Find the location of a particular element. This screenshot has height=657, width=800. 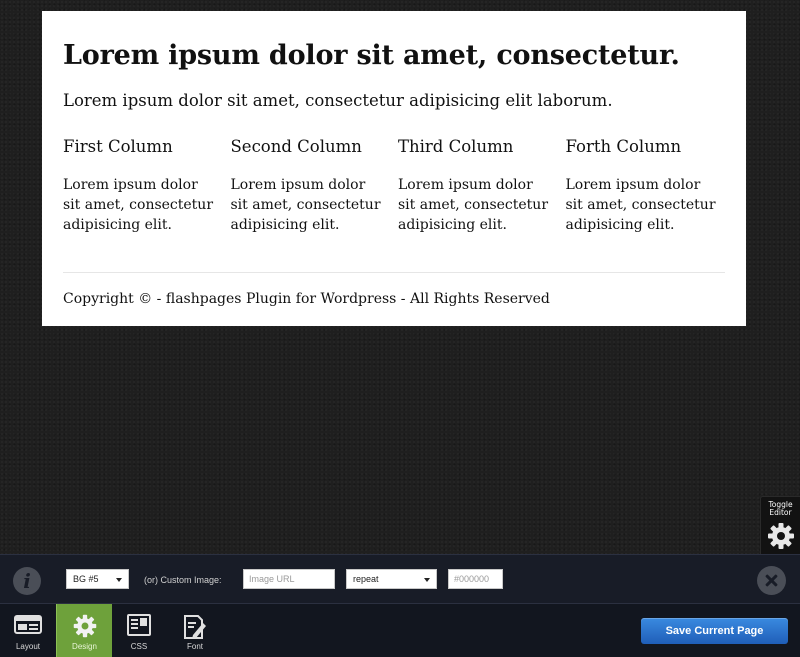

tab-design: Design is located at coordinates (84, 630).